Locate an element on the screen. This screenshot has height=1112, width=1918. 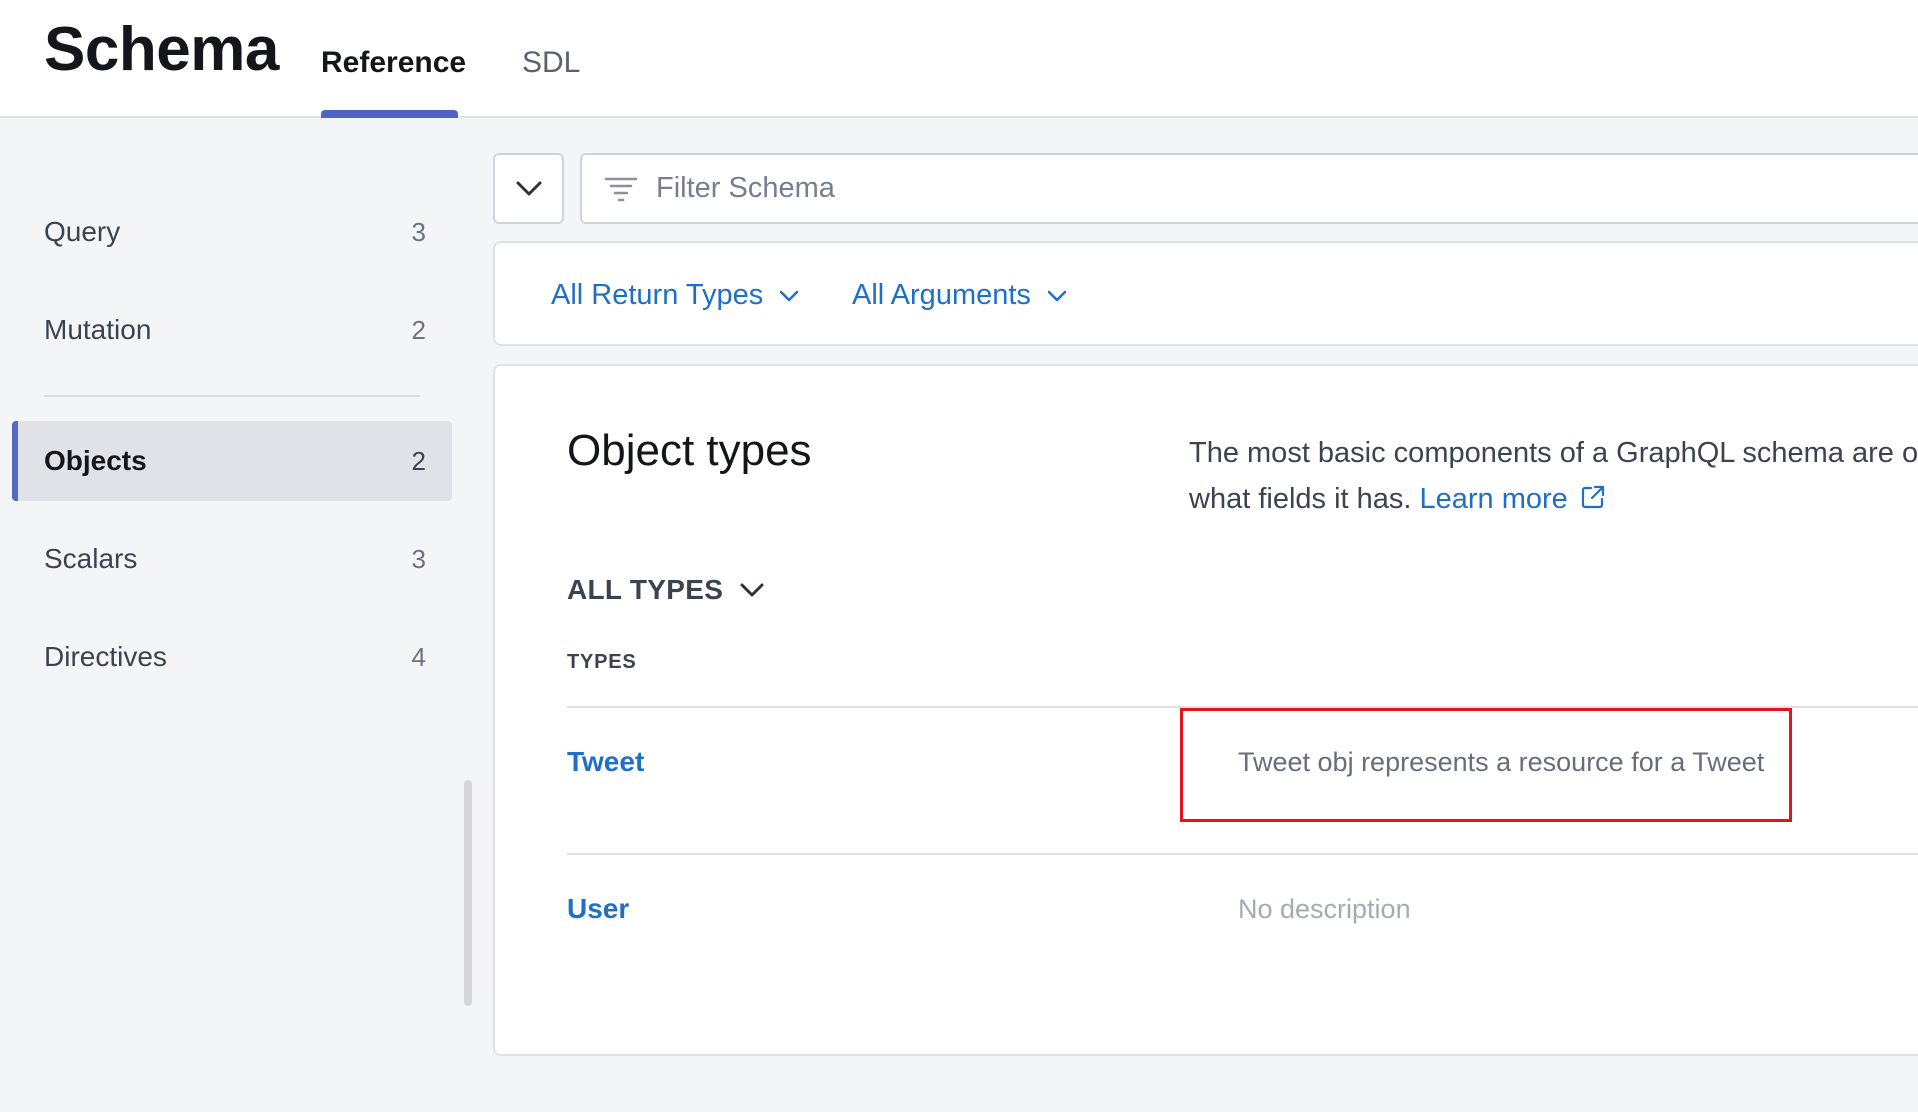
filter-schema-input is located at coordinates (1104, 188).